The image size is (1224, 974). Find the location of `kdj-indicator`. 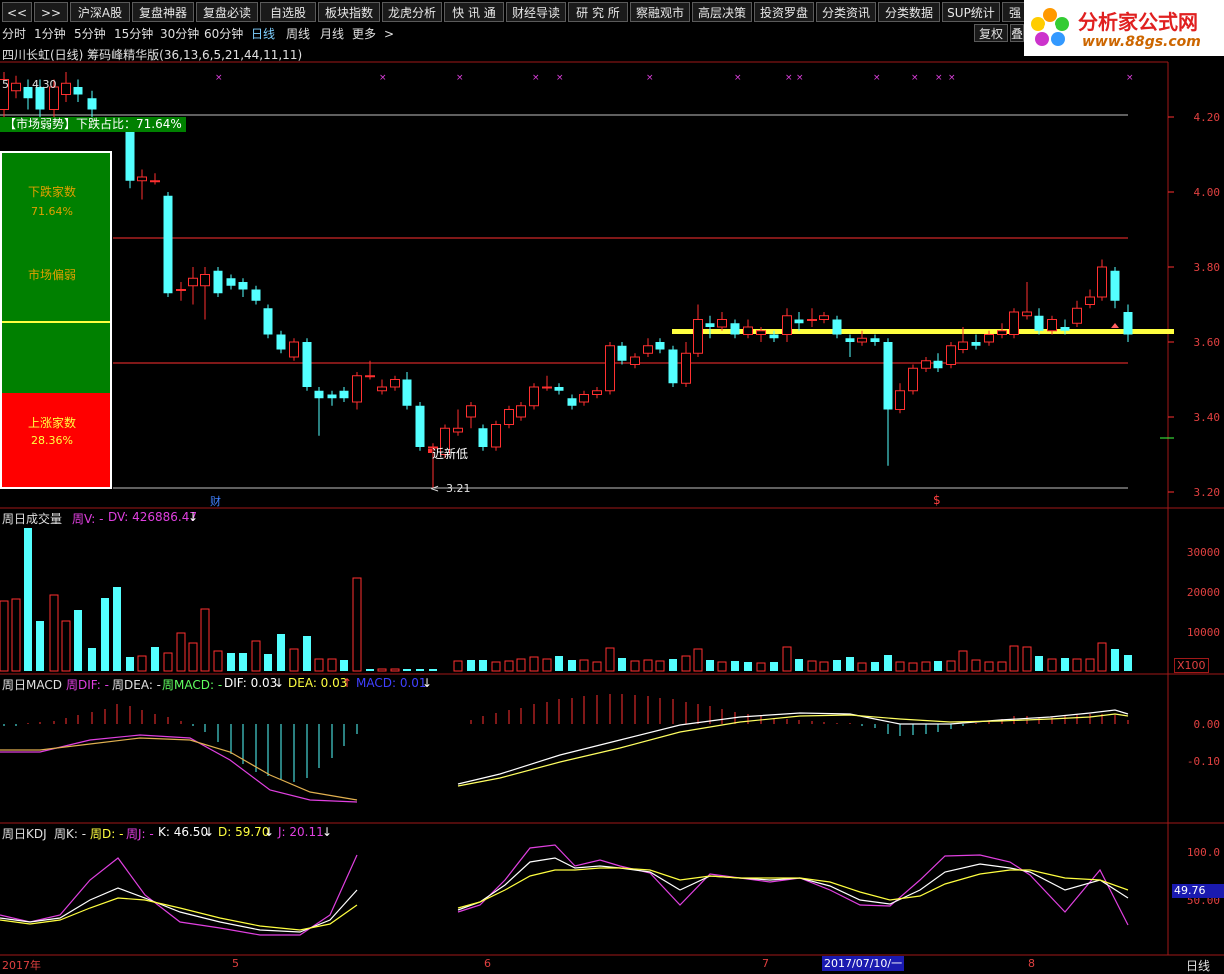

kdj-indicator is located at coordinates (564, 890).